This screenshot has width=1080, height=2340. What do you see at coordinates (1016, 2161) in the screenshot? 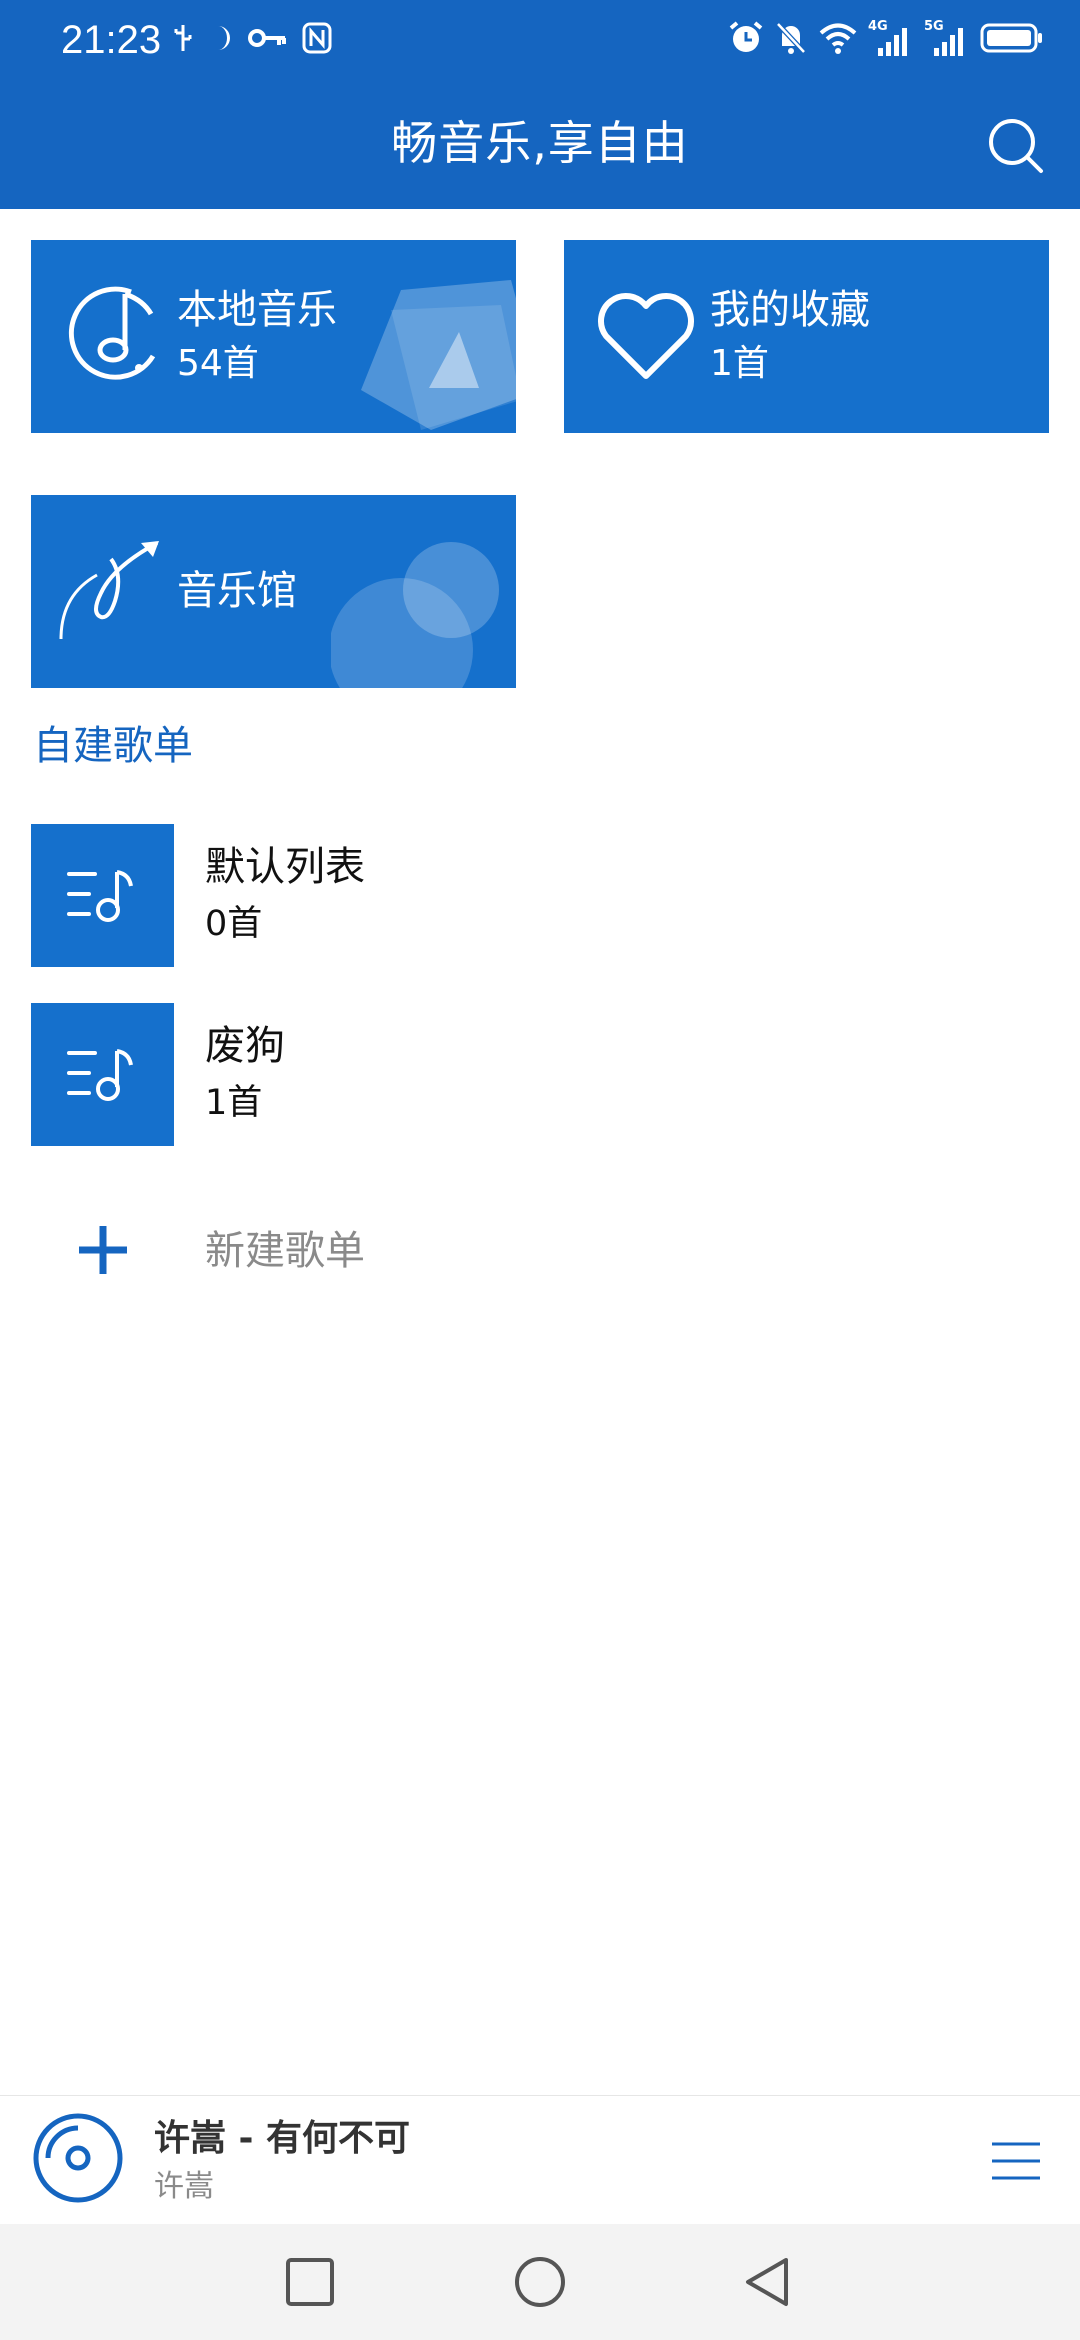
I see `playlist-menu-icon` at bounding box center [1016, 2161].